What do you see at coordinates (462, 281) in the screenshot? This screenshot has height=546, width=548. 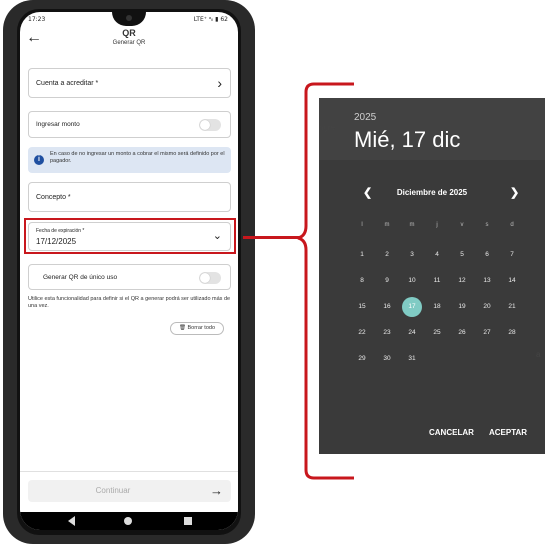 I see `calendar-day: 12` at bounding box center [462, 281].